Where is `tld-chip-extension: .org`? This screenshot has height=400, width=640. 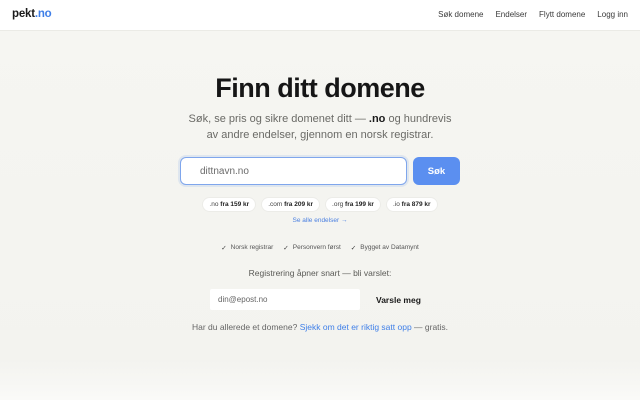
tld-chip-extension: .org is located at coordinates (338, 204).